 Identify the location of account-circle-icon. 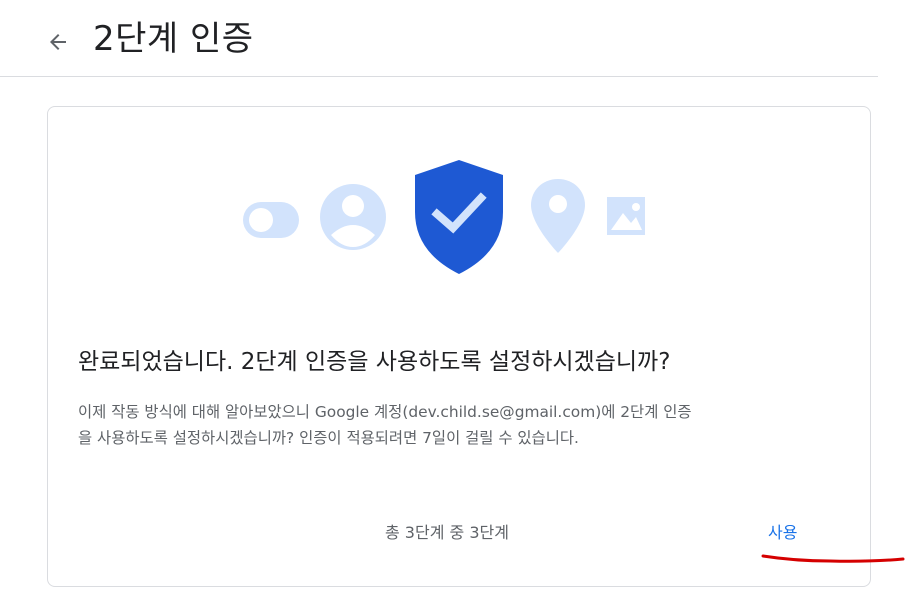
(353, 217).